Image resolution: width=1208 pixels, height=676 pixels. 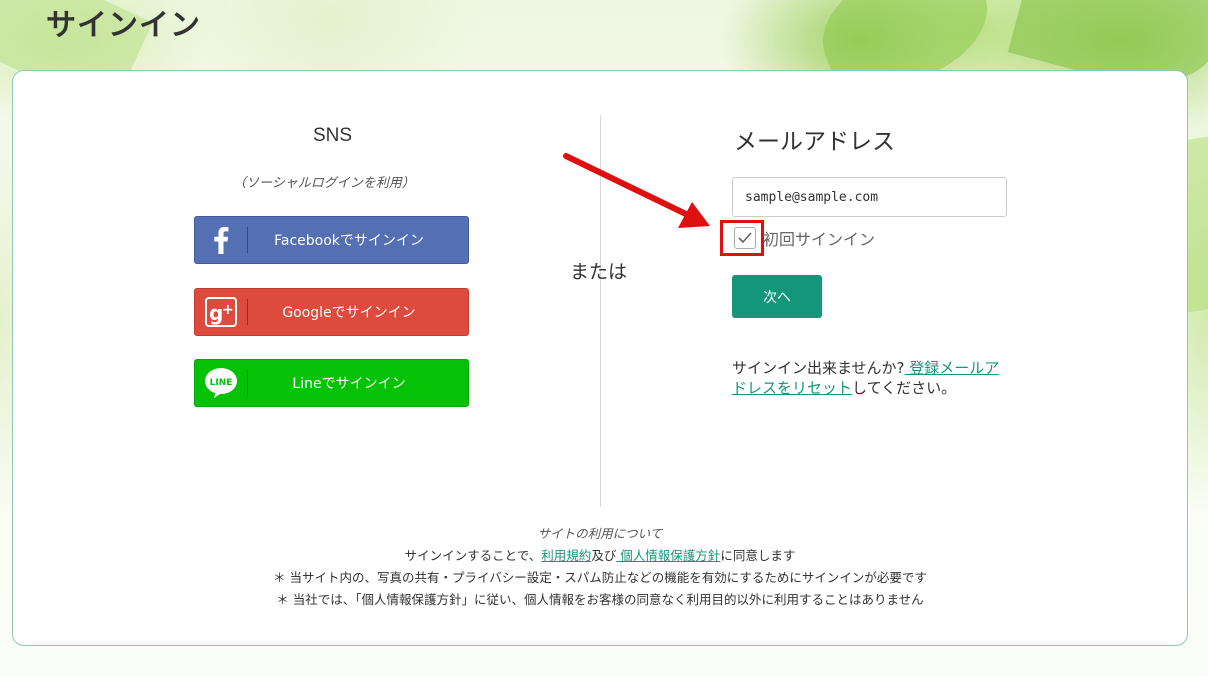 What do you see at coordinates (221, 240) in the screenshot?
I see `facebook-icon` at bounding box center [221, 240].